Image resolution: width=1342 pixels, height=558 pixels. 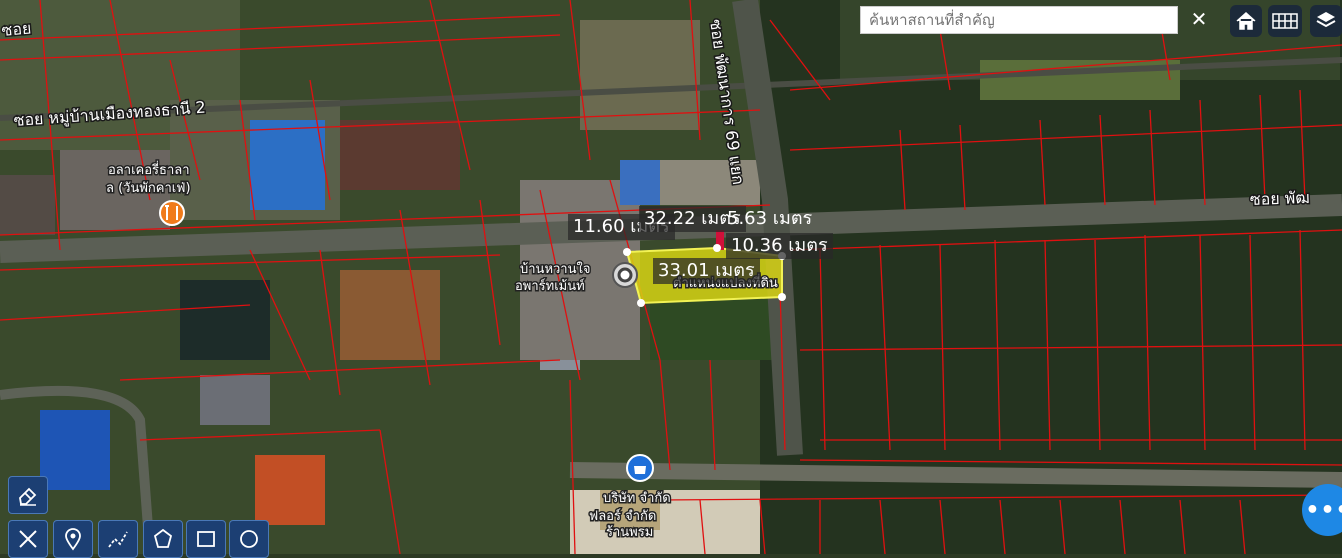 What do you see at coordinates (640, 468) in the screenshot?
I see `shop-pin-icon` at bounding box center [640, 468].